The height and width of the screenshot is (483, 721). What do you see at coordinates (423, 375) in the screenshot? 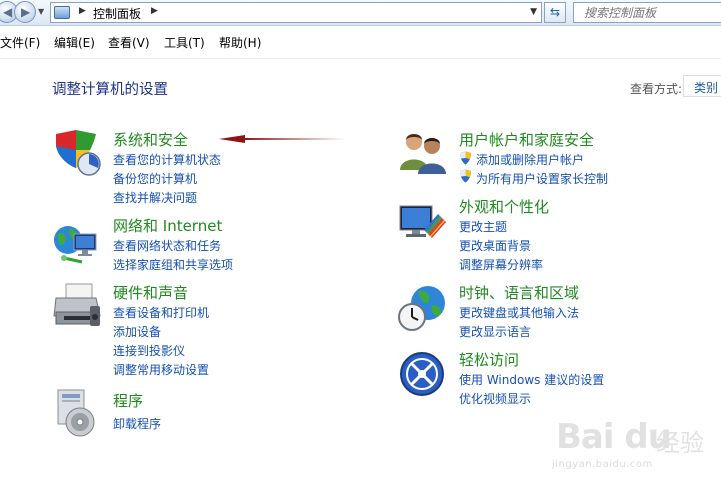
I see `ease-of-access-icon` at bounding box center [423, 375].